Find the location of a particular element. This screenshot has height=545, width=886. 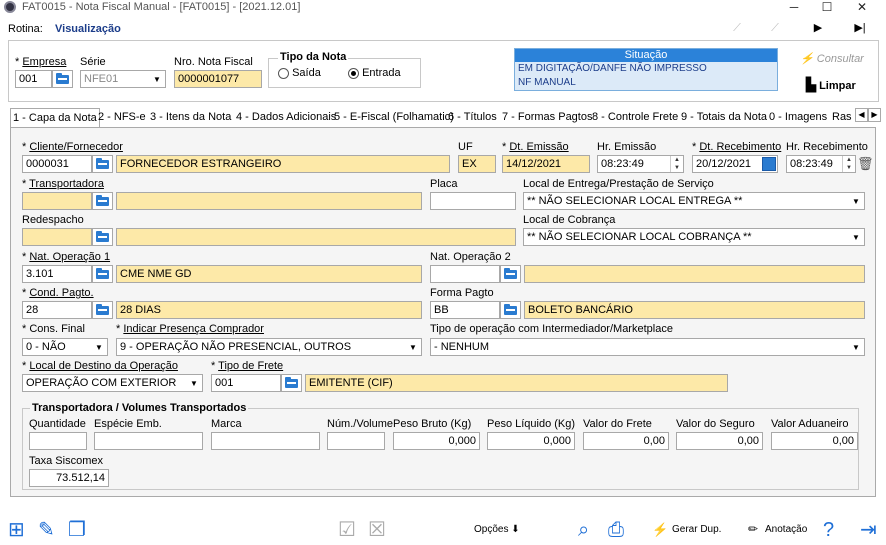

forma-pagto-lookup-button is located at coordinates (510, 310).